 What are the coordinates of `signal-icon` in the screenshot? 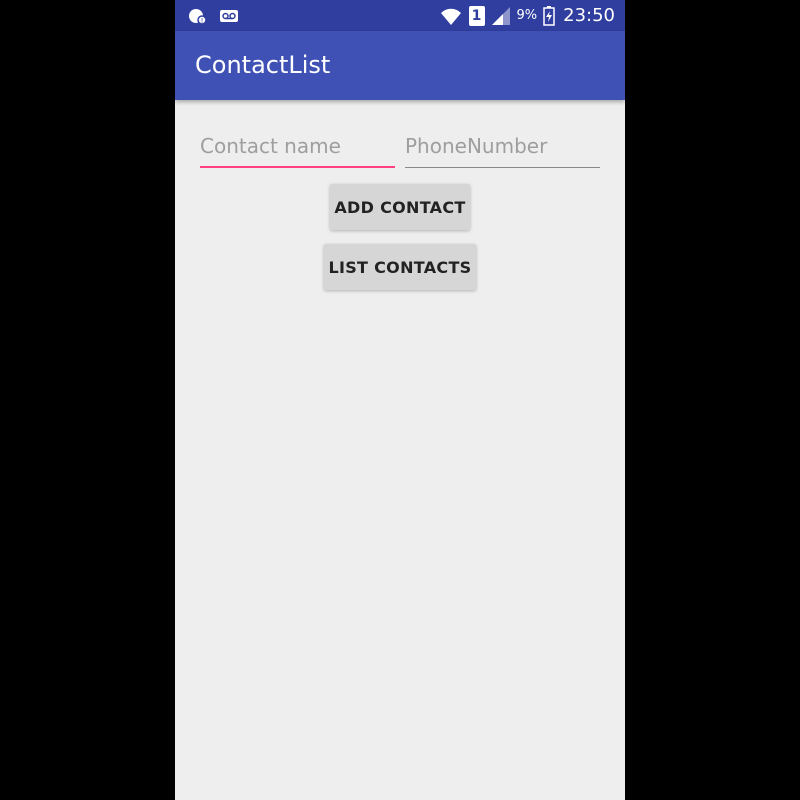 It's located at (501, 16).